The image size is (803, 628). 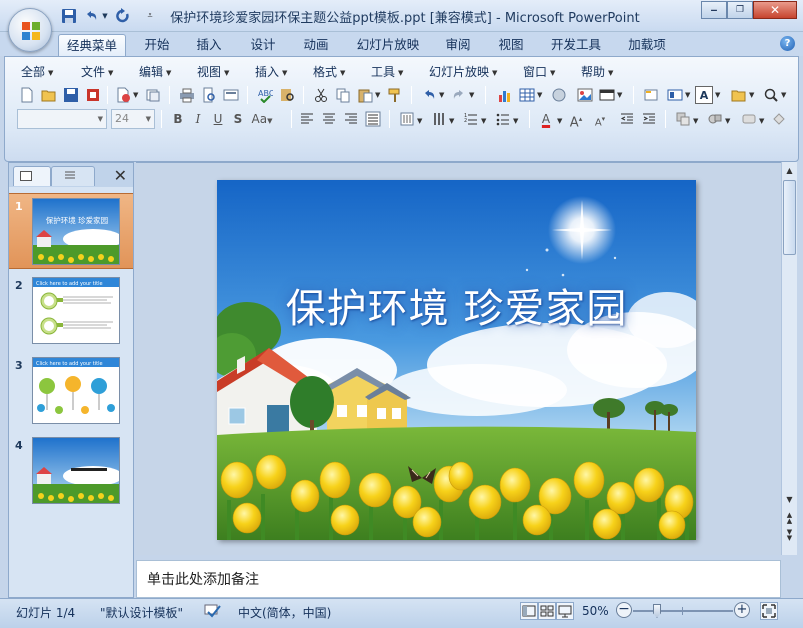 I want to click on menu-tools: 工具 ▼, so click(x=387, y=71).